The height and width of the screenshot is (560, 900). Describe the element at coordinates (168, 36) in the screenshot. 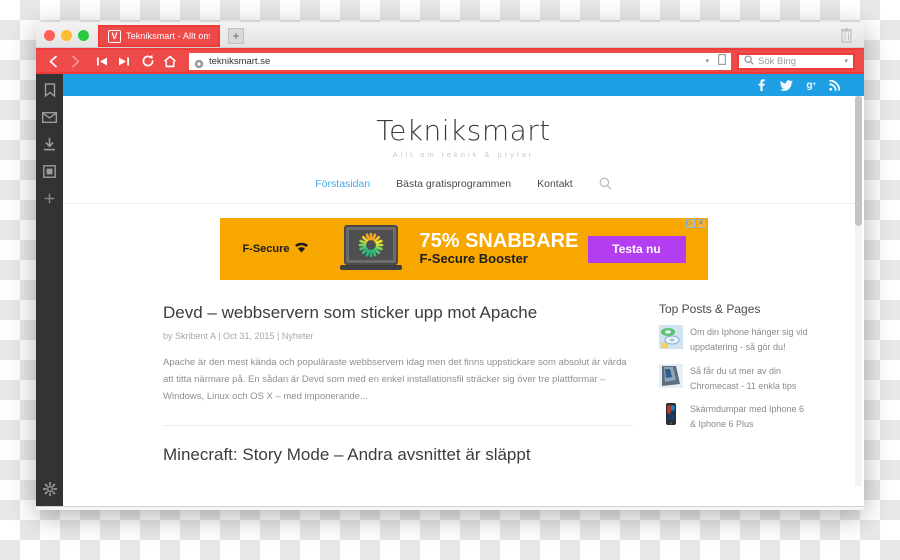

I see `tab-title: Tekniksmart - Allt om teknik` at that location.